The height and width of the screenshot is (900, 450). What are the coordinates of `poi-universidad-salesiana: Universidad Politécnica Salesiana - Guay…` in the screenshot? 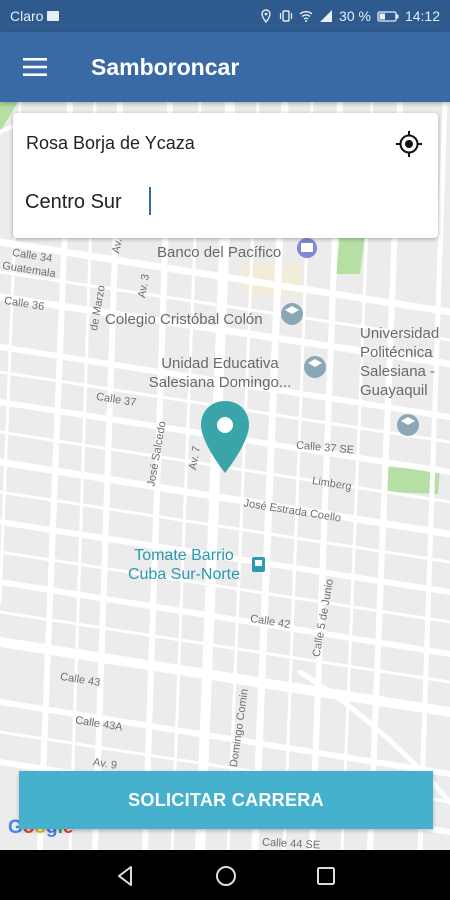 It's located at (405, 362).